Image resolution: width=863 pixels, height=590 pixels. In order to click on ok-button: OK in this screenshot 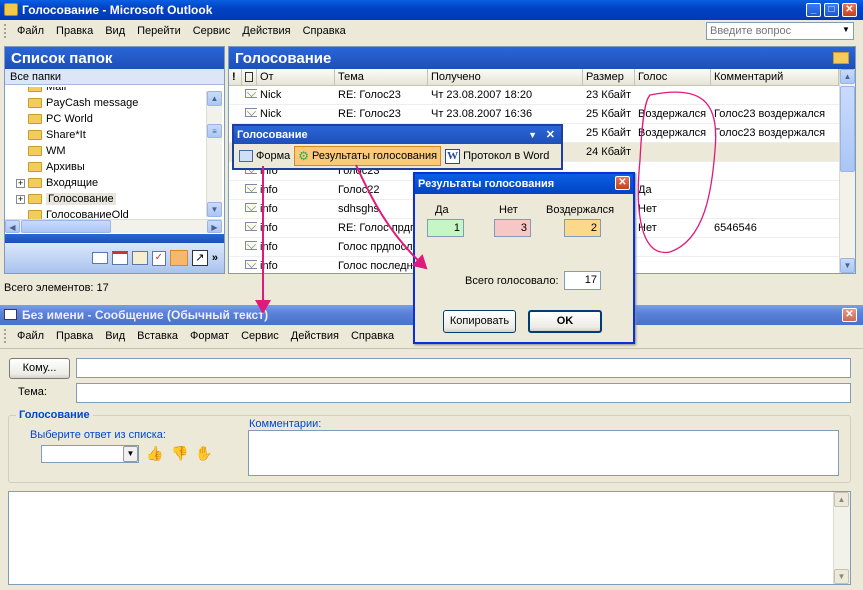, I will do `click(565, 321)`.